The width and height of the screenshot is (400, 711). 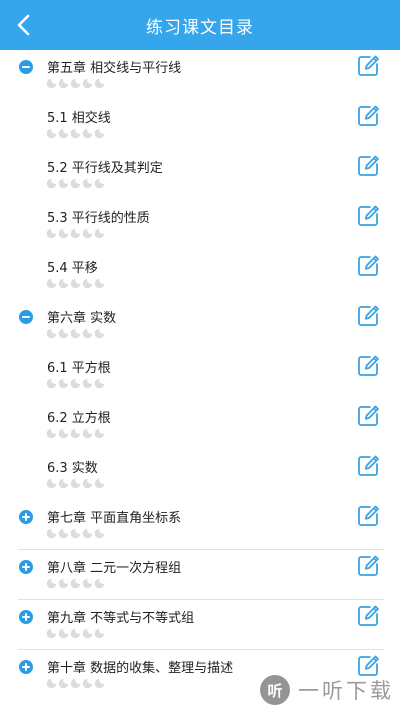 What do you see at coordinates (200, 75) in the screenshot?
I see `chapter-row: 第五章 相交线与平行线` at bounding box center [200, 75].